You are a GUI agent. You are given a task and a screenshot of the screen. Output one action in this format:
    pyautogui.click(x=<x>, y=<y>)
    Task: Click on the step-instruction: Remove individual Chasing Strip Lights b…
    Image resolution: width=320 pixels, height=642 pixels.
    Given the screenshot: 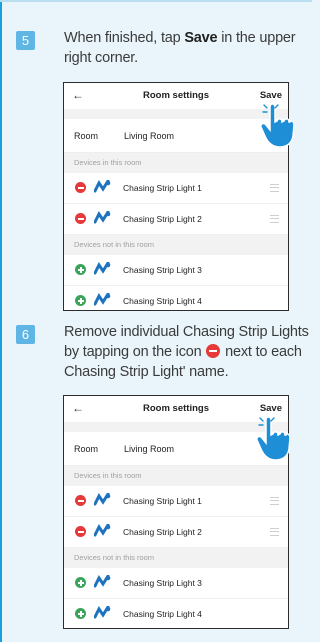 What is the action you would take?
    pyautogui.click(x=188, y=352)
    